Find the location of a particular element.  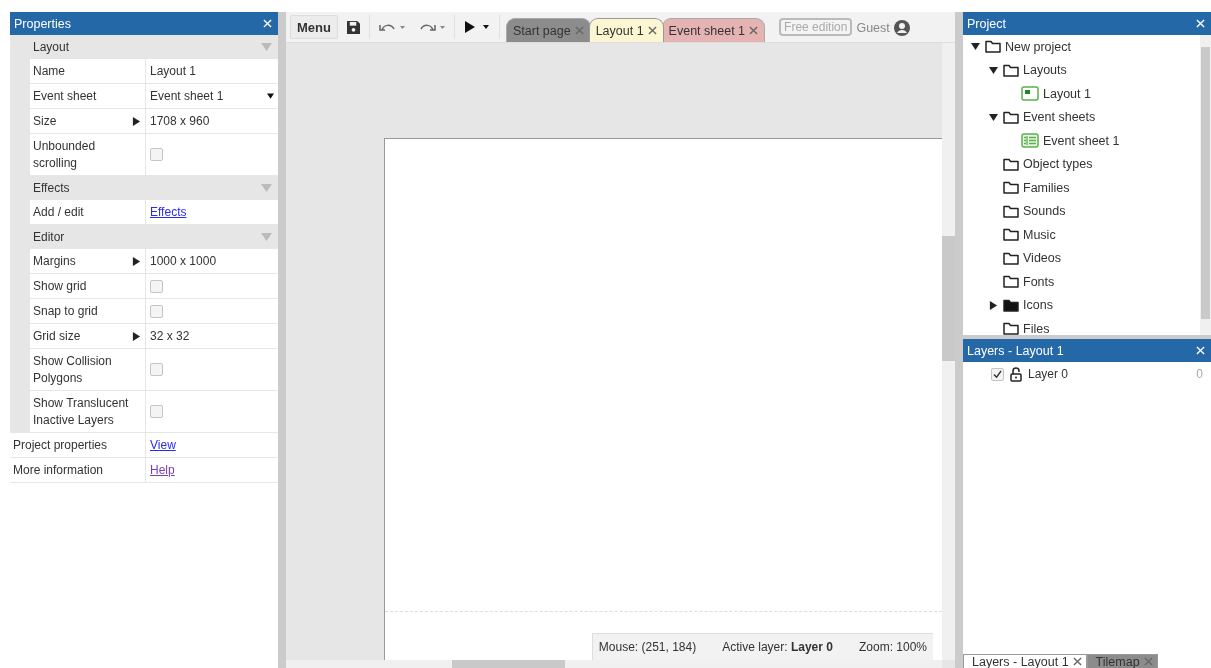

panel-title: Layers - Layout 1 is located at coordinates (1015, 350).